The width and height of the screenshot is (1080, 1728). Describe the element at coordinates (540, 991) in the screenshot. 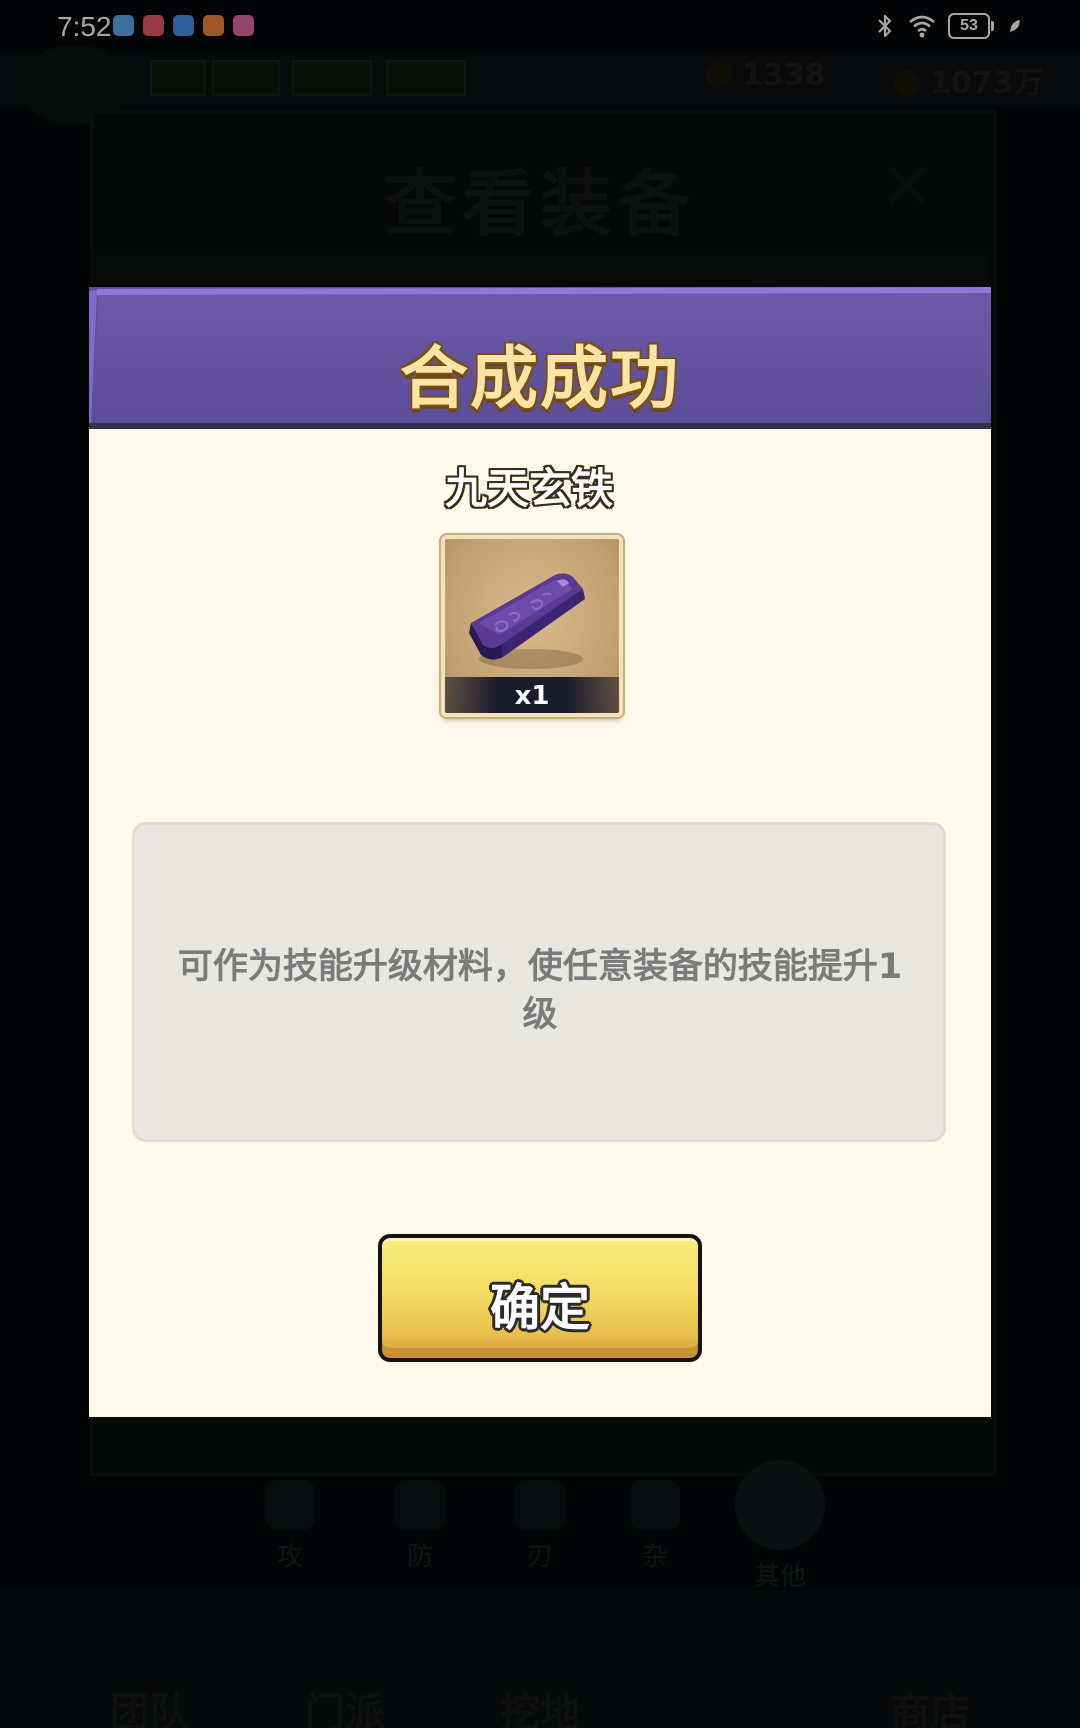

I see `item-description: 可作为技能升级材料，使任意装备的技能提升1级` at that location.